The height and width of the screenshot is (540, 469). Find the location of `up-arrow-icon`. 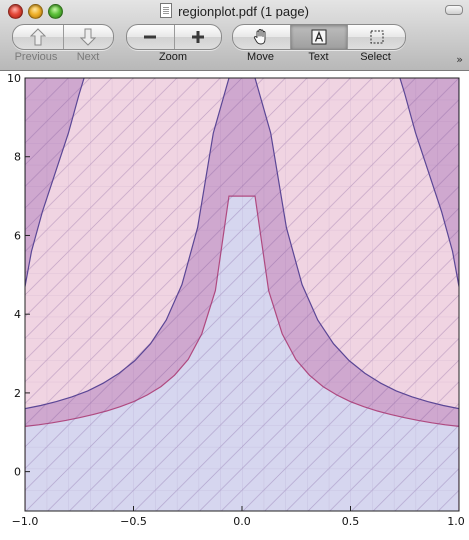

up-arrow-icon is located at coordinates (37, 37).